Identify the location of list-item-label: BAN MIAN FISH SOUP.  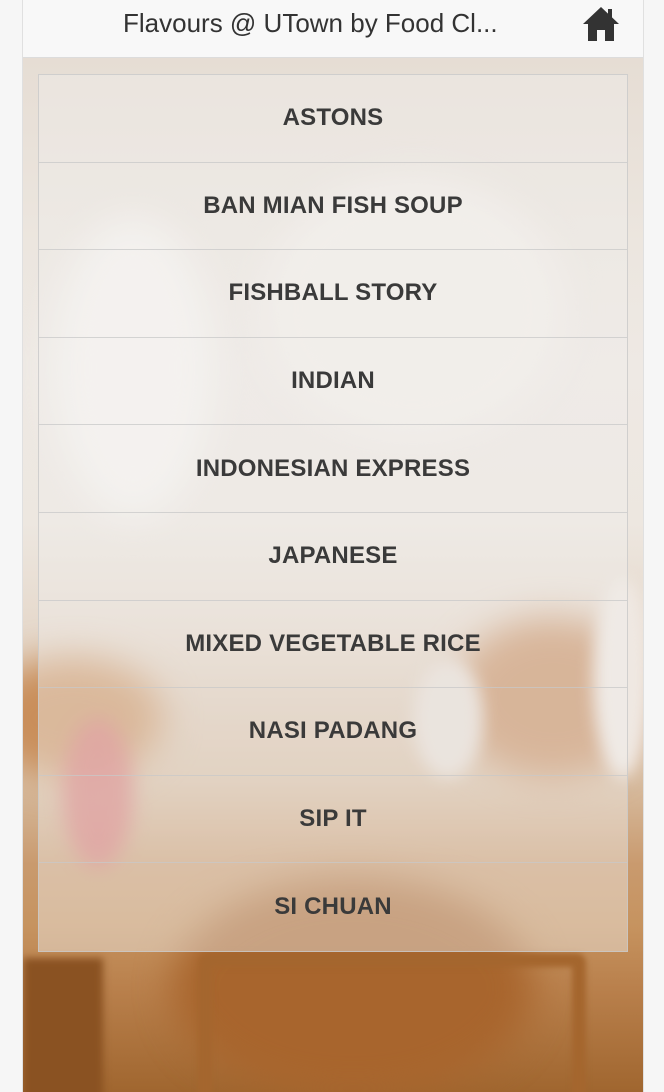
(333, 205).